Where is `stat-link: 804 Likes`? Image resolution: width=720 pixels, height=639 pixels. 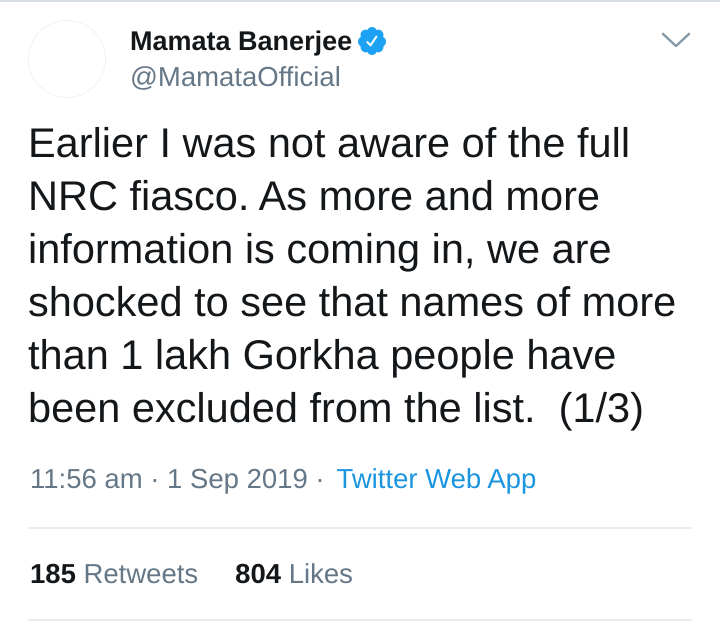
stat-link: 804 Likes is located at coordinates (294, 574).